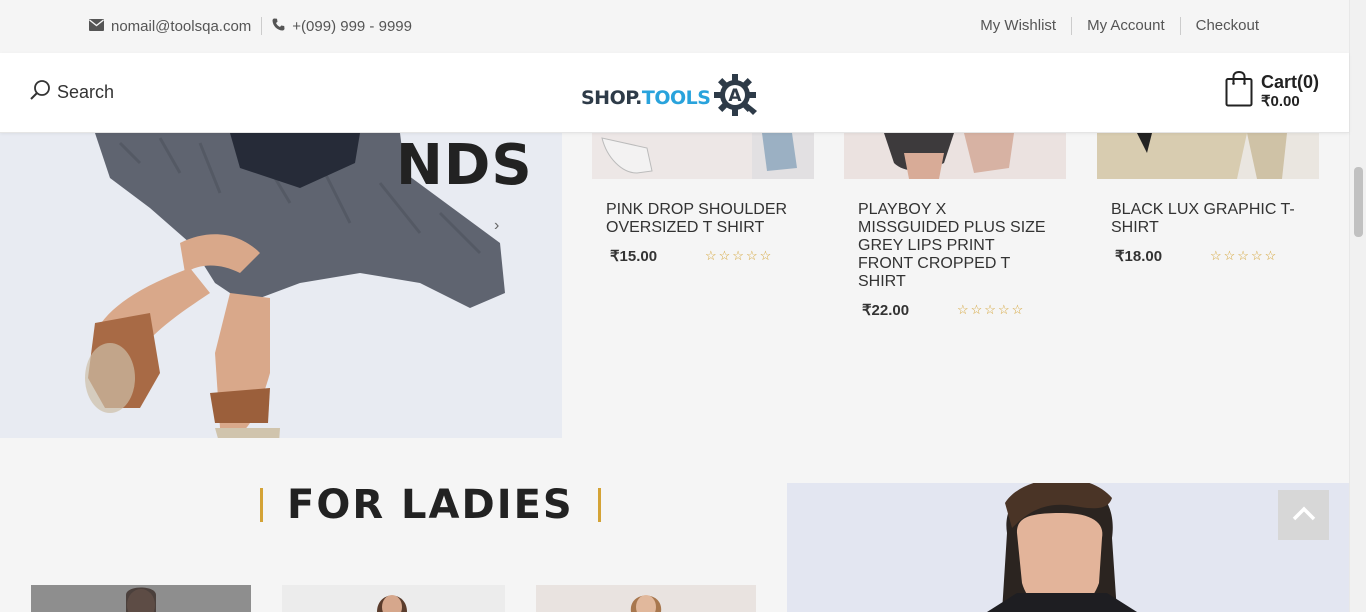 This screenshot has height=612, width=1366. Describe the element at coordinates (464, 165) in the screenshot. I see `hero-headline: NDS` at that location.